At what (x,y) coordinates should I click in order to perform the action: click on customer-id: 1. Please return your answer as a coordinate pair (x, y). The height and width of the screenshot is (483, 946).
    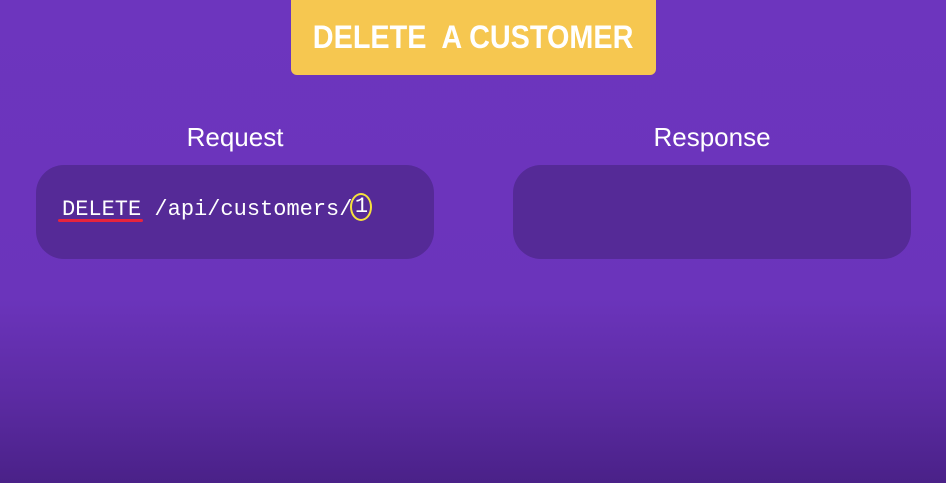
    Looking at the image, I should click on (361, 207).